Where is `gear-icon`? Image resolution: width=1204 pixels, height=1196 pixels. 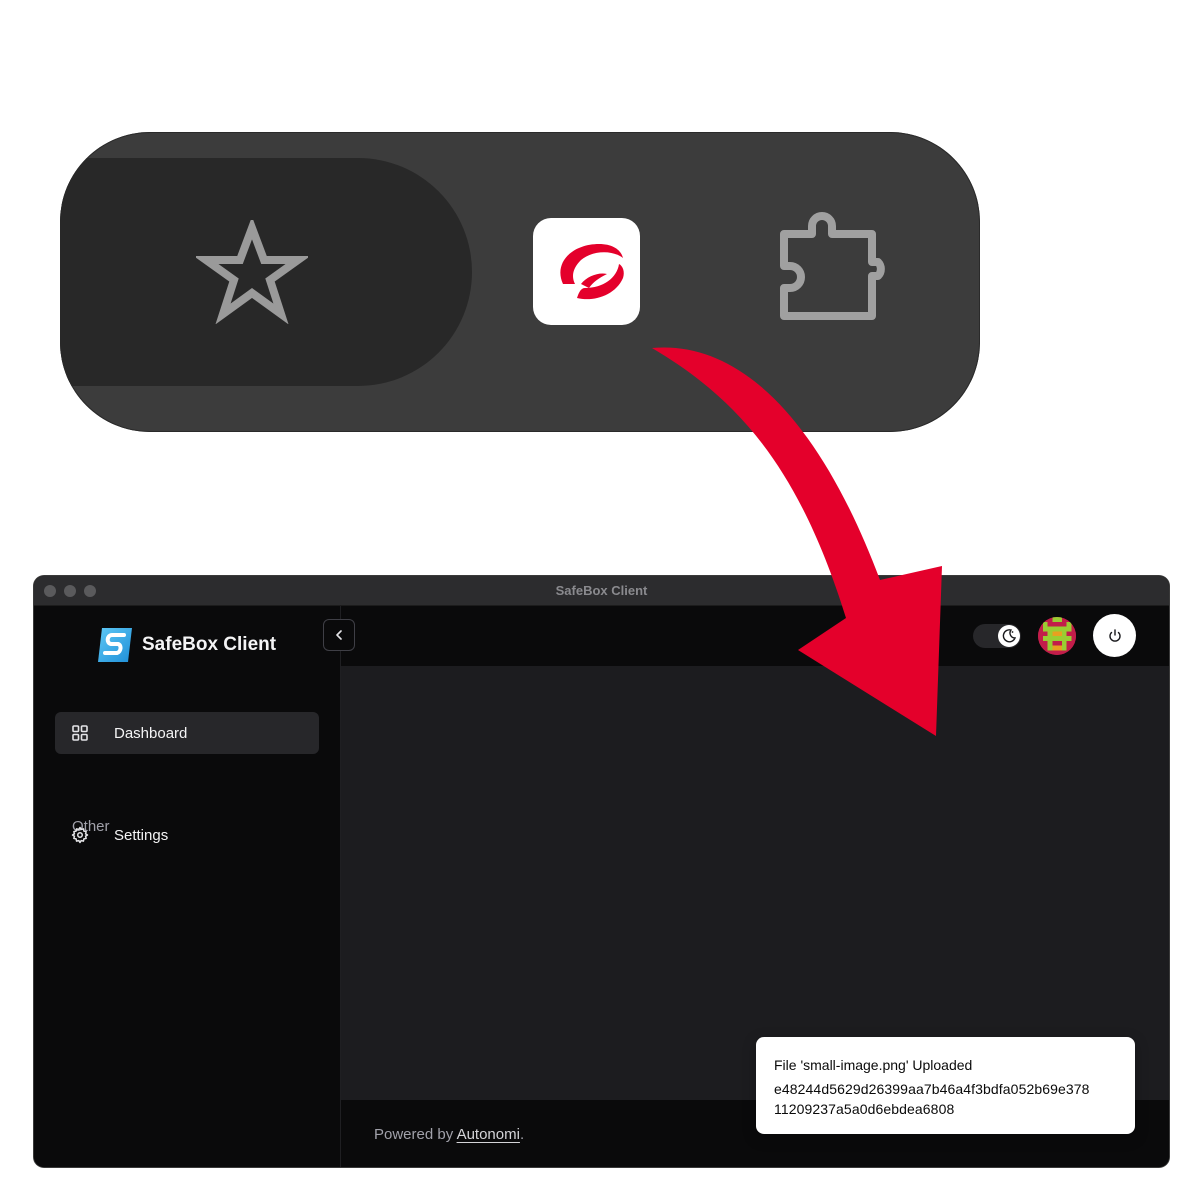
gear-icon is located at coordinates (80, 835).